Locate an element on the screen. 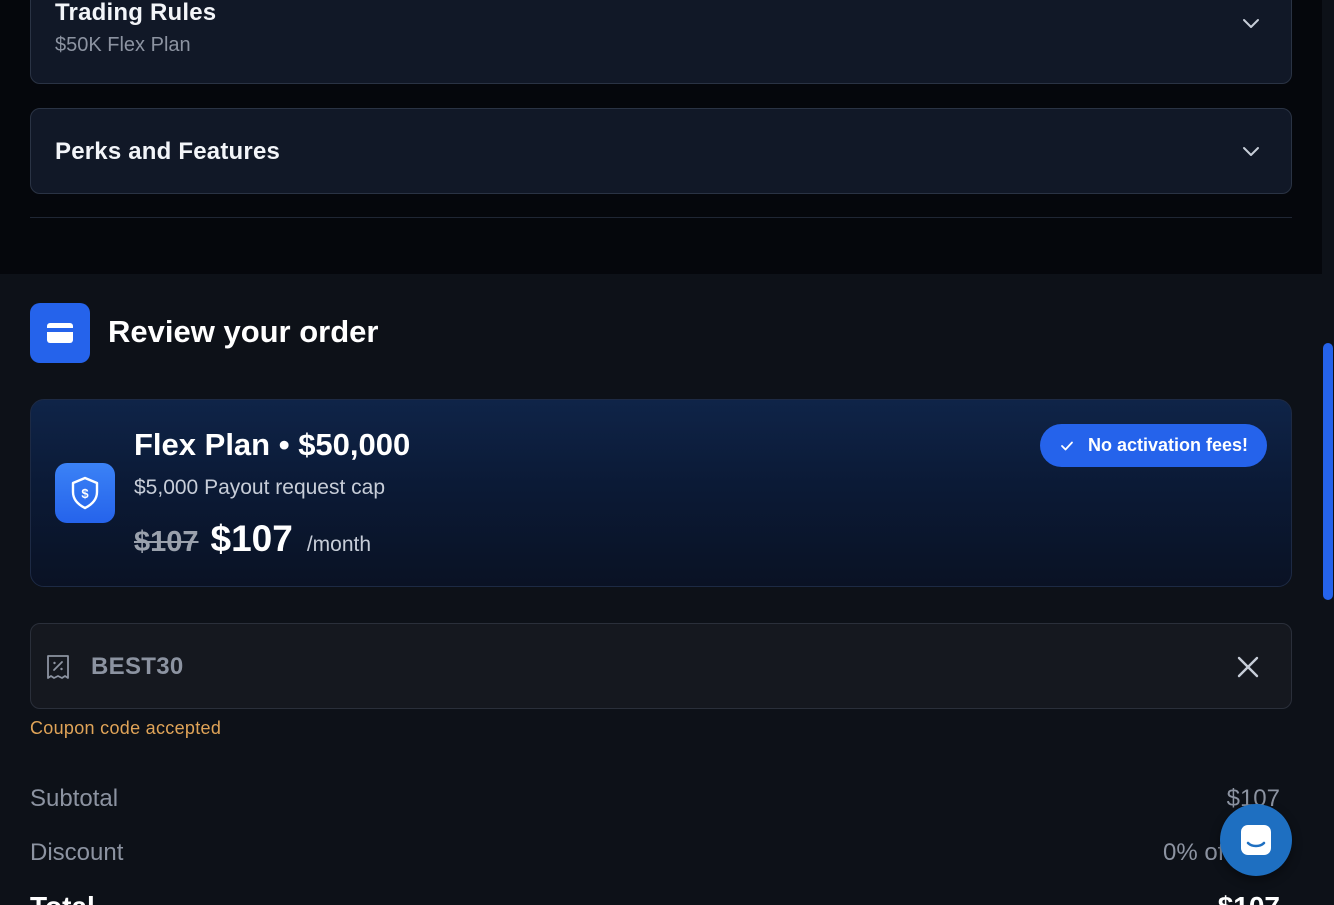 Image resolution: width=1334 pixels, height=905 pixels. close-icon is located at coordinates (1248, 667).